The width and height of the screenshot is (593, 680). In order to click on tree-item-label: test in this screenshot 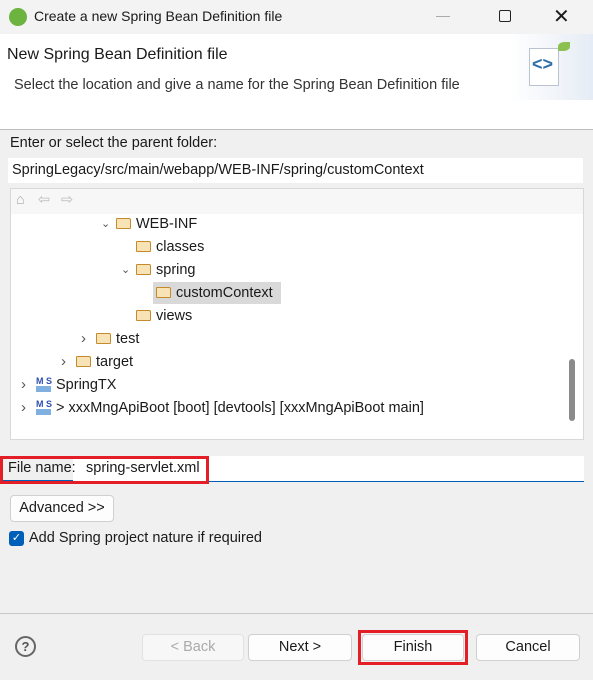, I will do `click(128, 339)`.